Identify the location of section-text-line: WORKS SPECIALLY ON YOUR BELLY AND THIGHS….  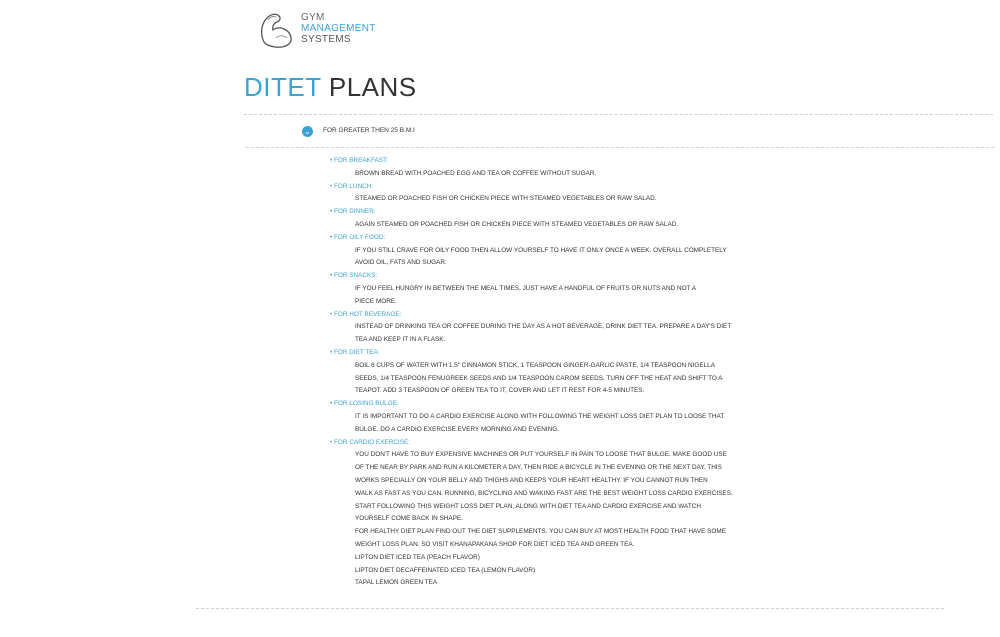
(531, 480).